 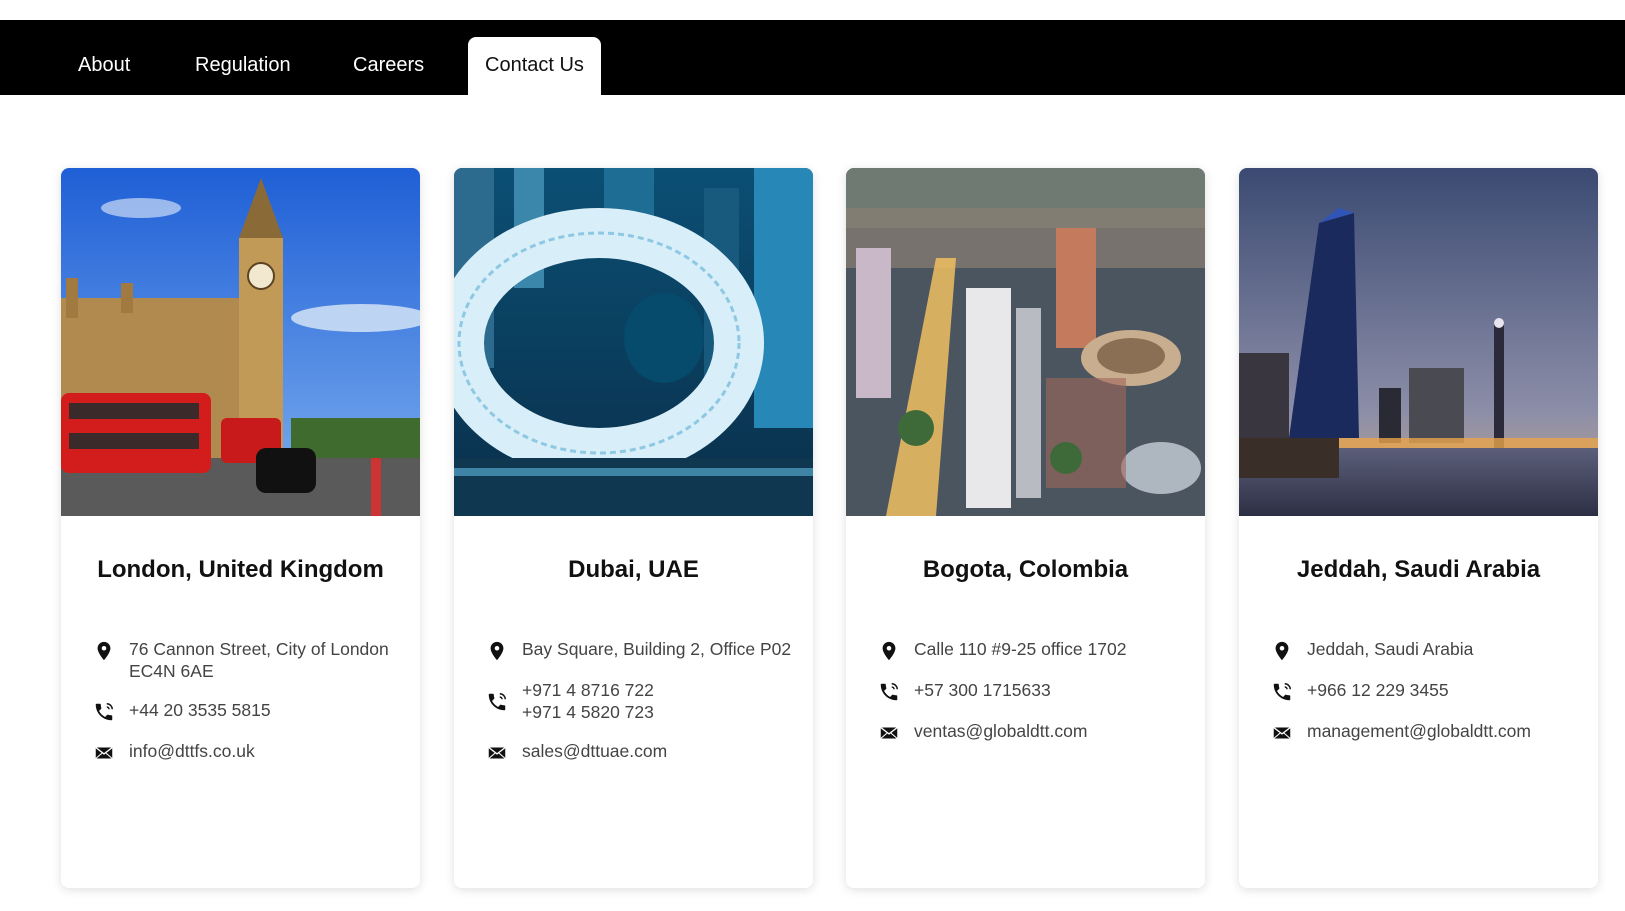 I want to click on top-gap, so click(x=812, y=10).